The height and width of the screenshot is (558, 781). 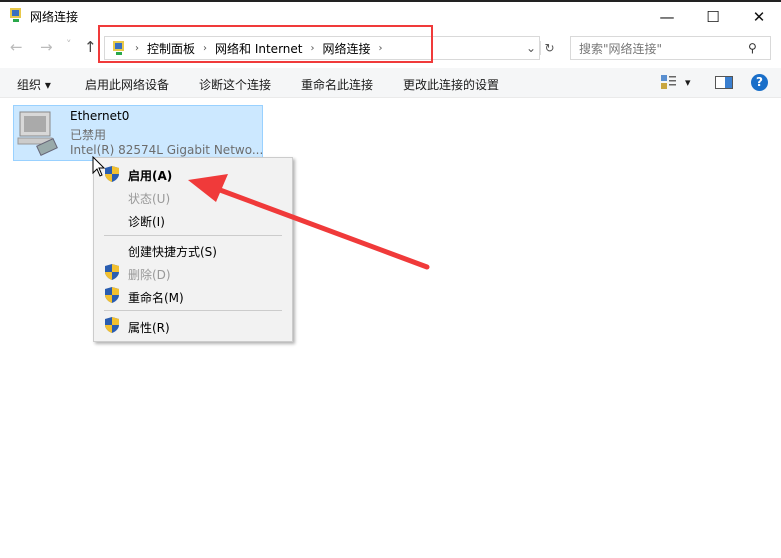 What do you see at coordinates (758, 17) in the screenshot?
I see `close-button: ✕` at bounding box center [758, 17].